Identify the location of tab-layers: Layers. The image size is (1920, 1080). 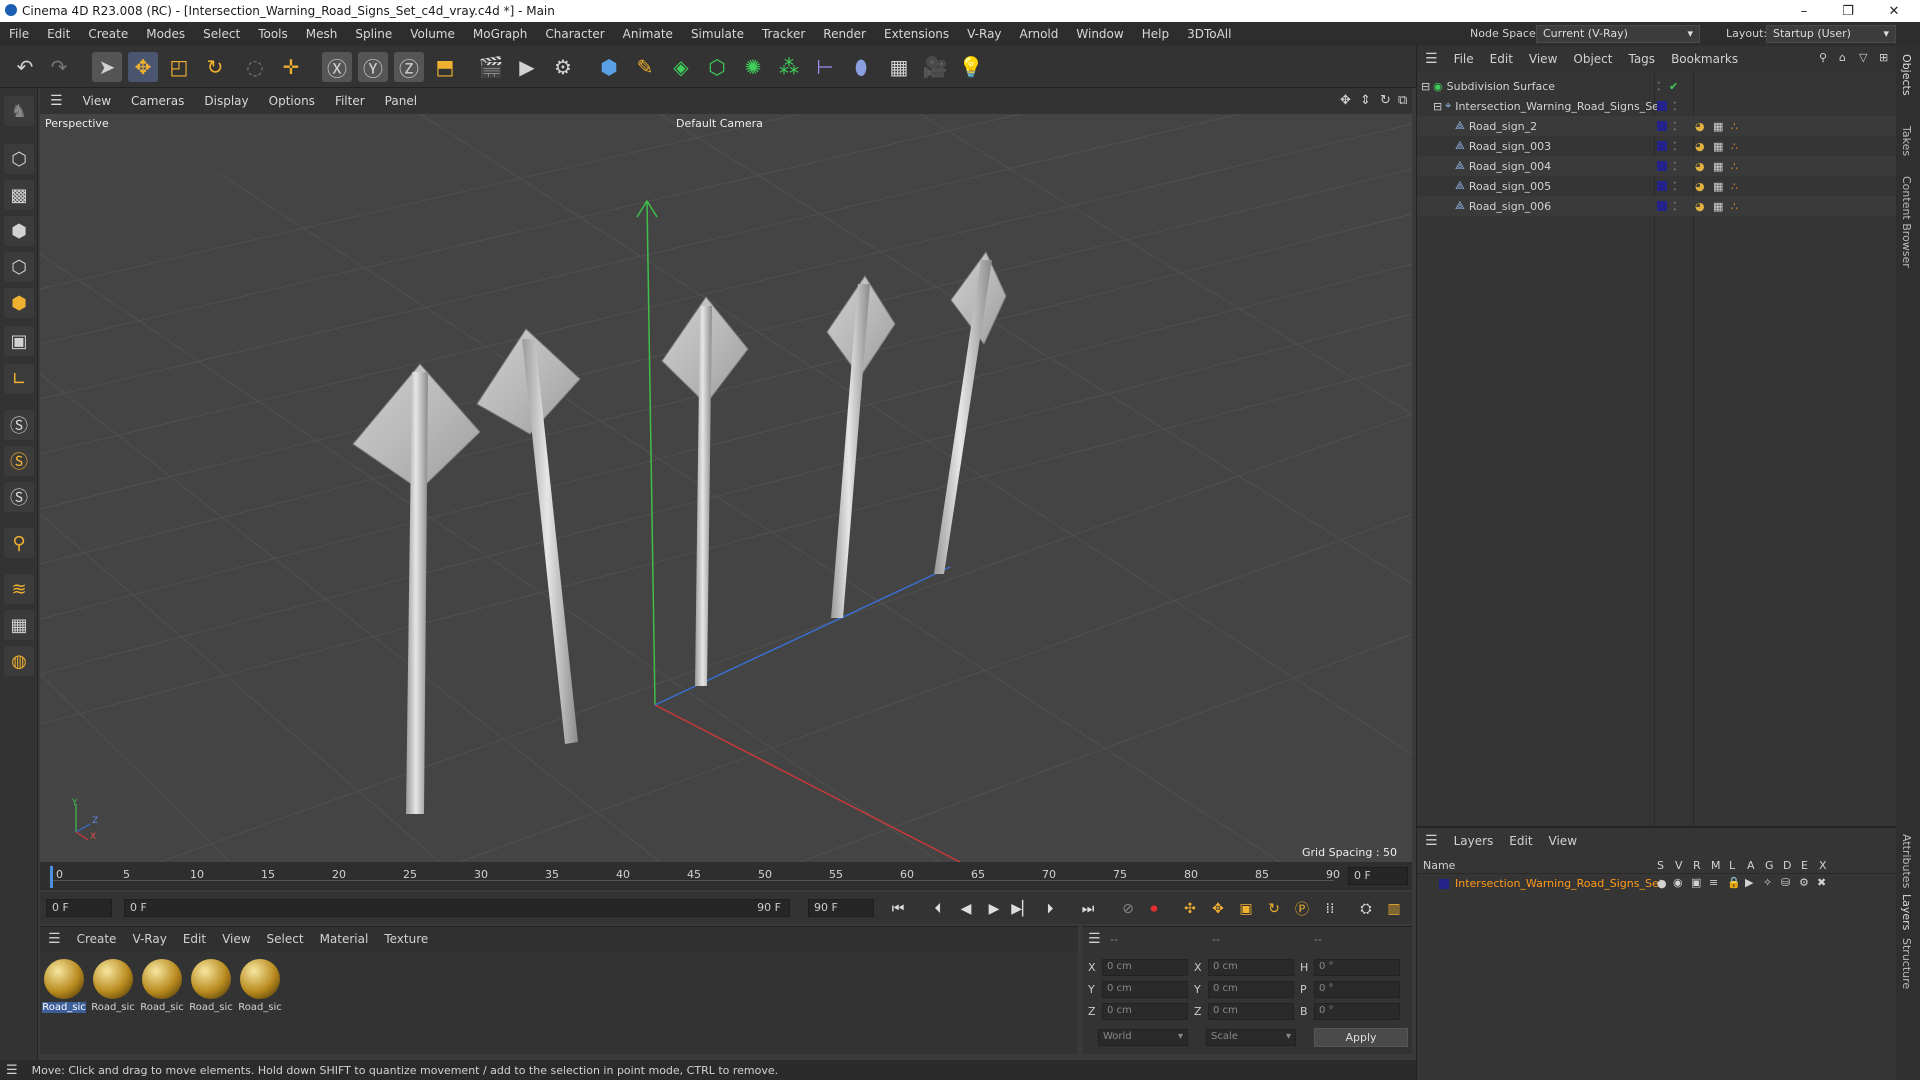
(1906, 912).